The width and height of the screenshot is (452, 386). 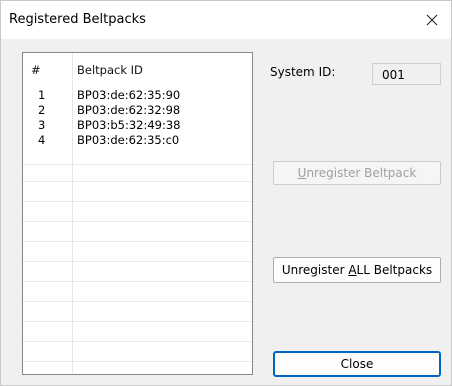 I want to click on close-icon, so click(x=432, y=20).